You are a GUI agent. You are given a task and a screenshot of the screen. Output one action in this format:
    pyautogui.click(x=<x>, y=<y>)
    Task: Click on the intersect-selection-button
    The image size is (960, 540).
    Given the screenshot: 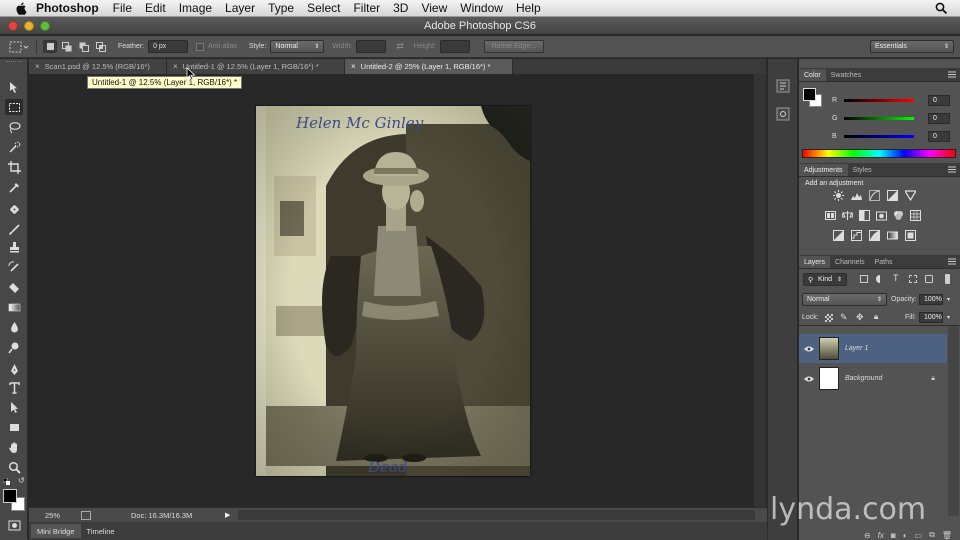 What is the action you would take?
    pyautogui.click(x=101, y=46)
    